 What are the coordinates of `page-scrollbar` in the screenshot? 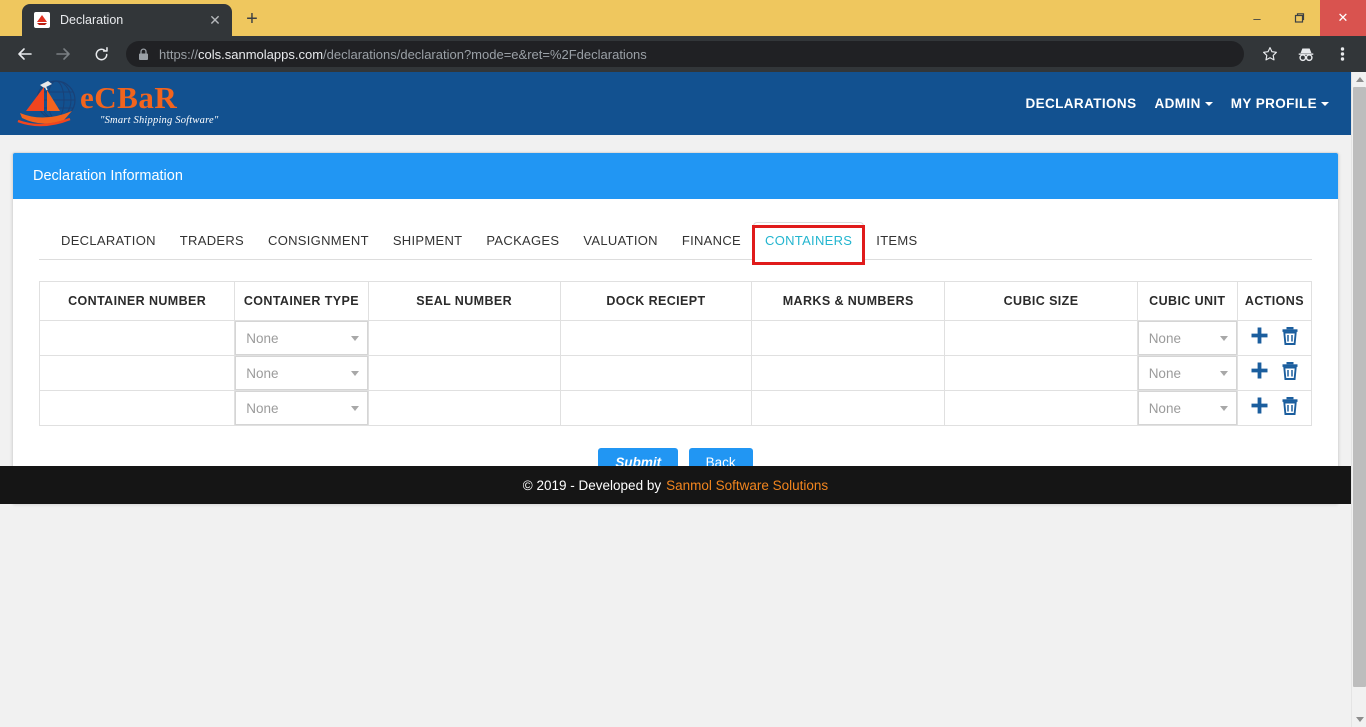 It's located at (1358, 399).